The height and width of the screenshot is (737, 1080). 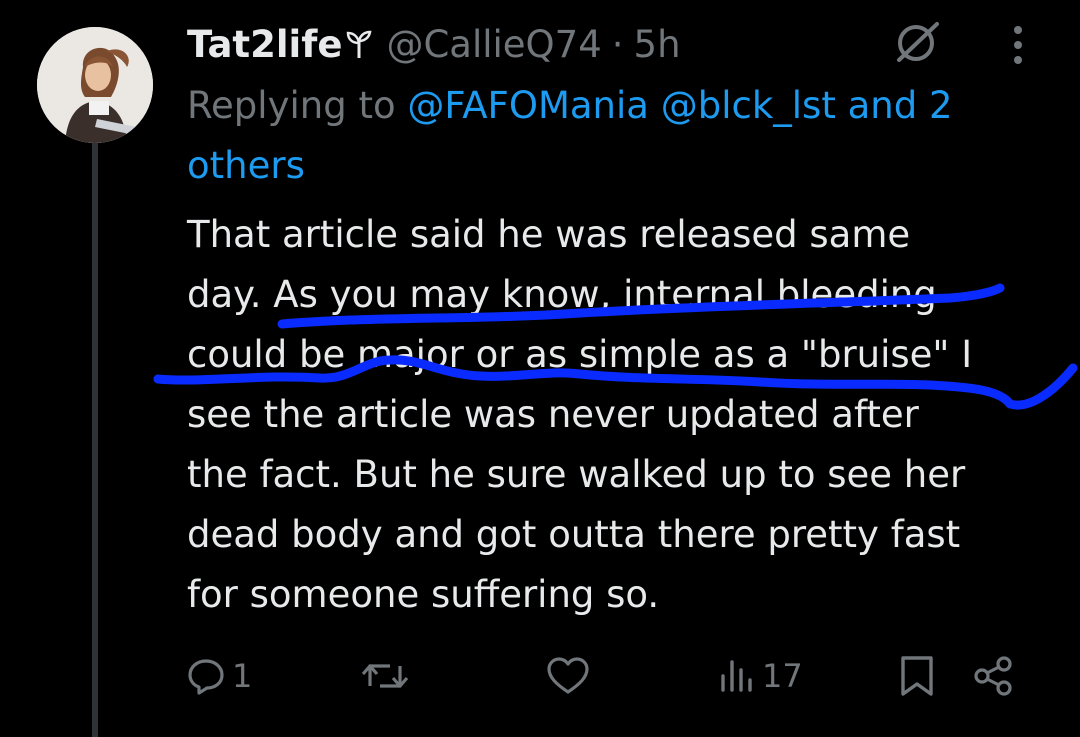 What do you see at coordinates (736, 676) in the screenshot?
I see `views-chart-icon` at bounding box center [736, 676].